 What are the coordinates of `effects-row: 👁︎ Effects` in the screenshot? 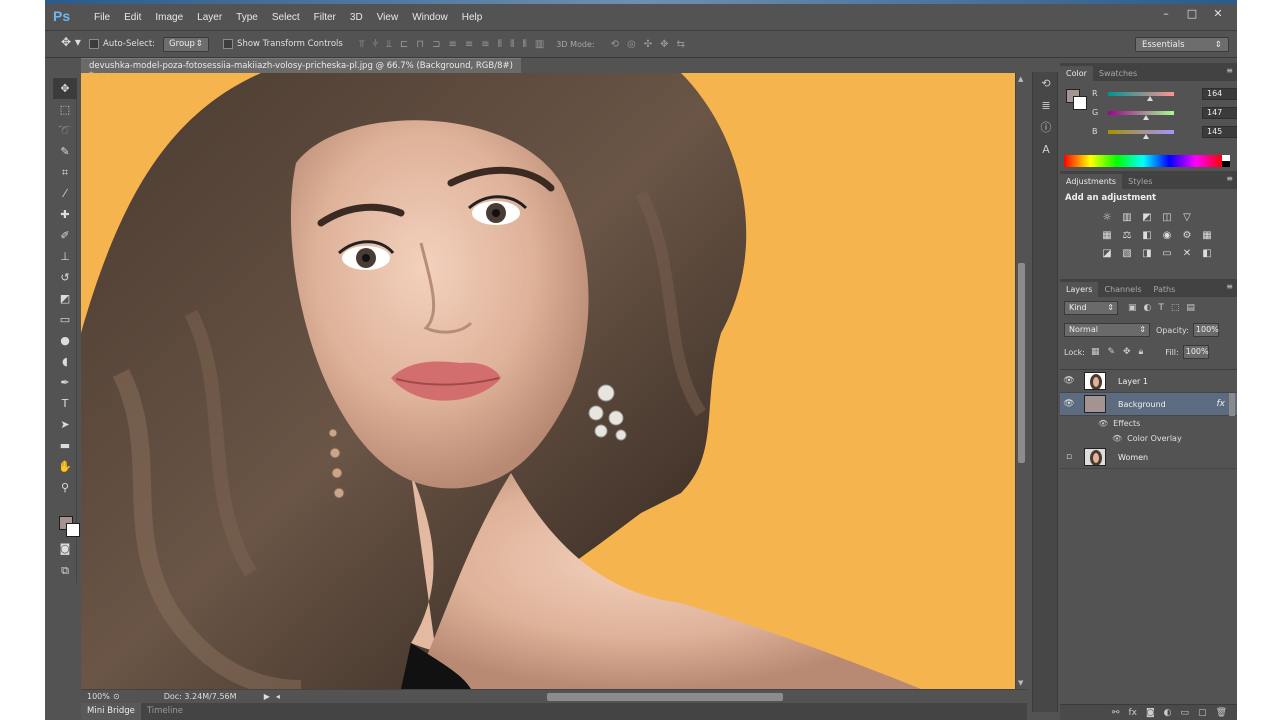 It's located at (1148, 423).